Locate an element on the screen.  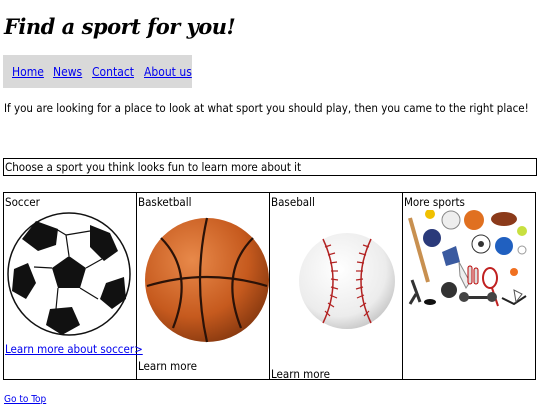
sports-equipment-collage-icon is located at coordinates (467, 258).